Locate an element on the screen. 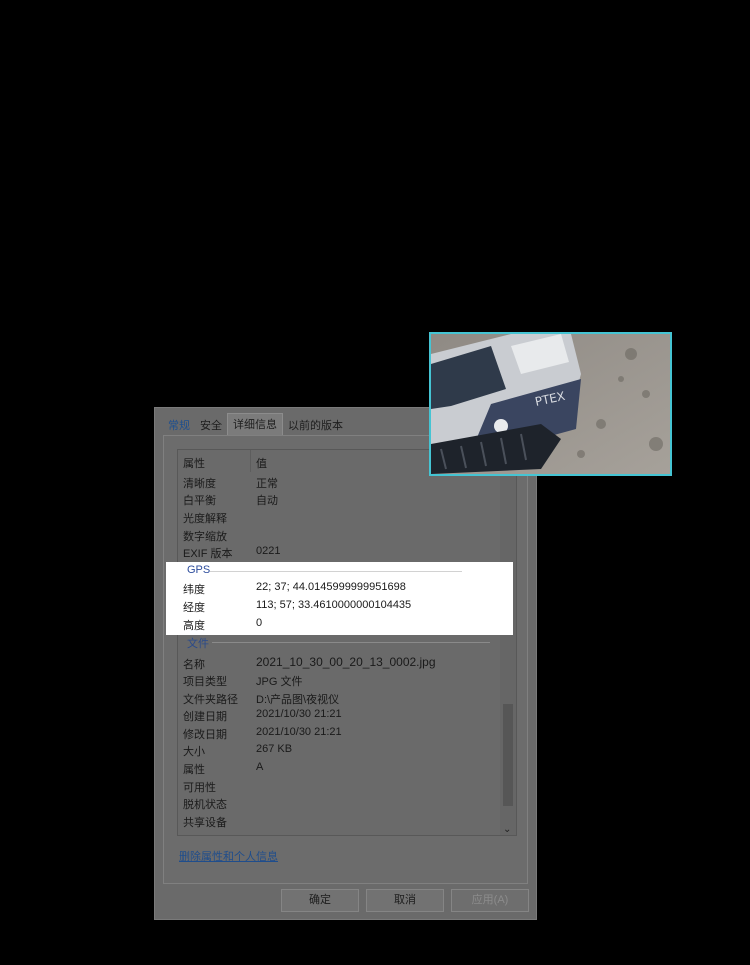 The height and width of the screenshot is (965, 750). property-value: 自动 is located at coordinates (267, 501).